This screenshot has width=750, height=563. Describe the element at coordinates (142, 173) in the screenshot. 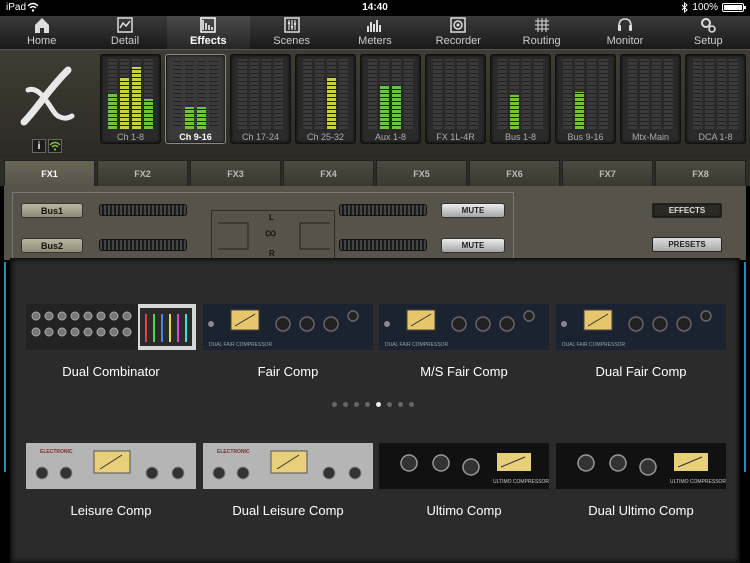

I see `tab-fx2: FX2` at that location.